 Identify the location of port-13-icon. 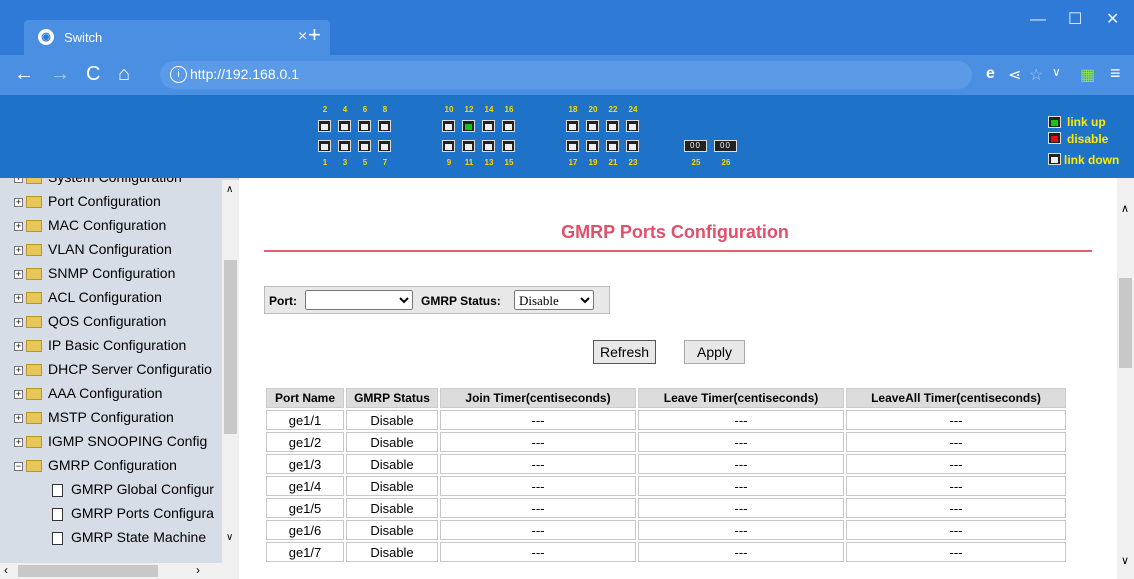
(488, 146).